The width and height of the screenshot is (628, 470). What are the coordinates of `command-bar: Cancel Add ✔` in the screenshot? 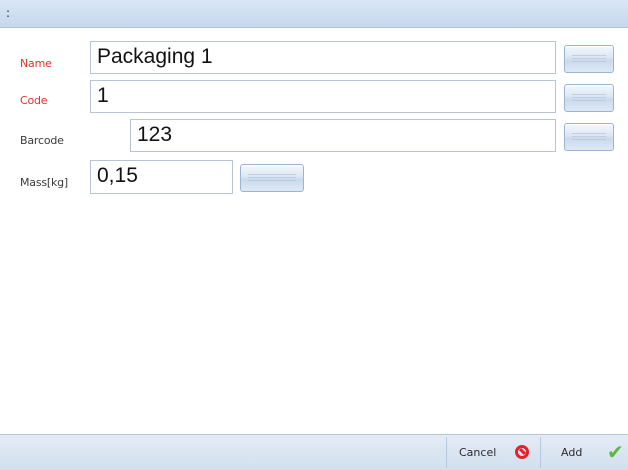 It's located at (314, 452).